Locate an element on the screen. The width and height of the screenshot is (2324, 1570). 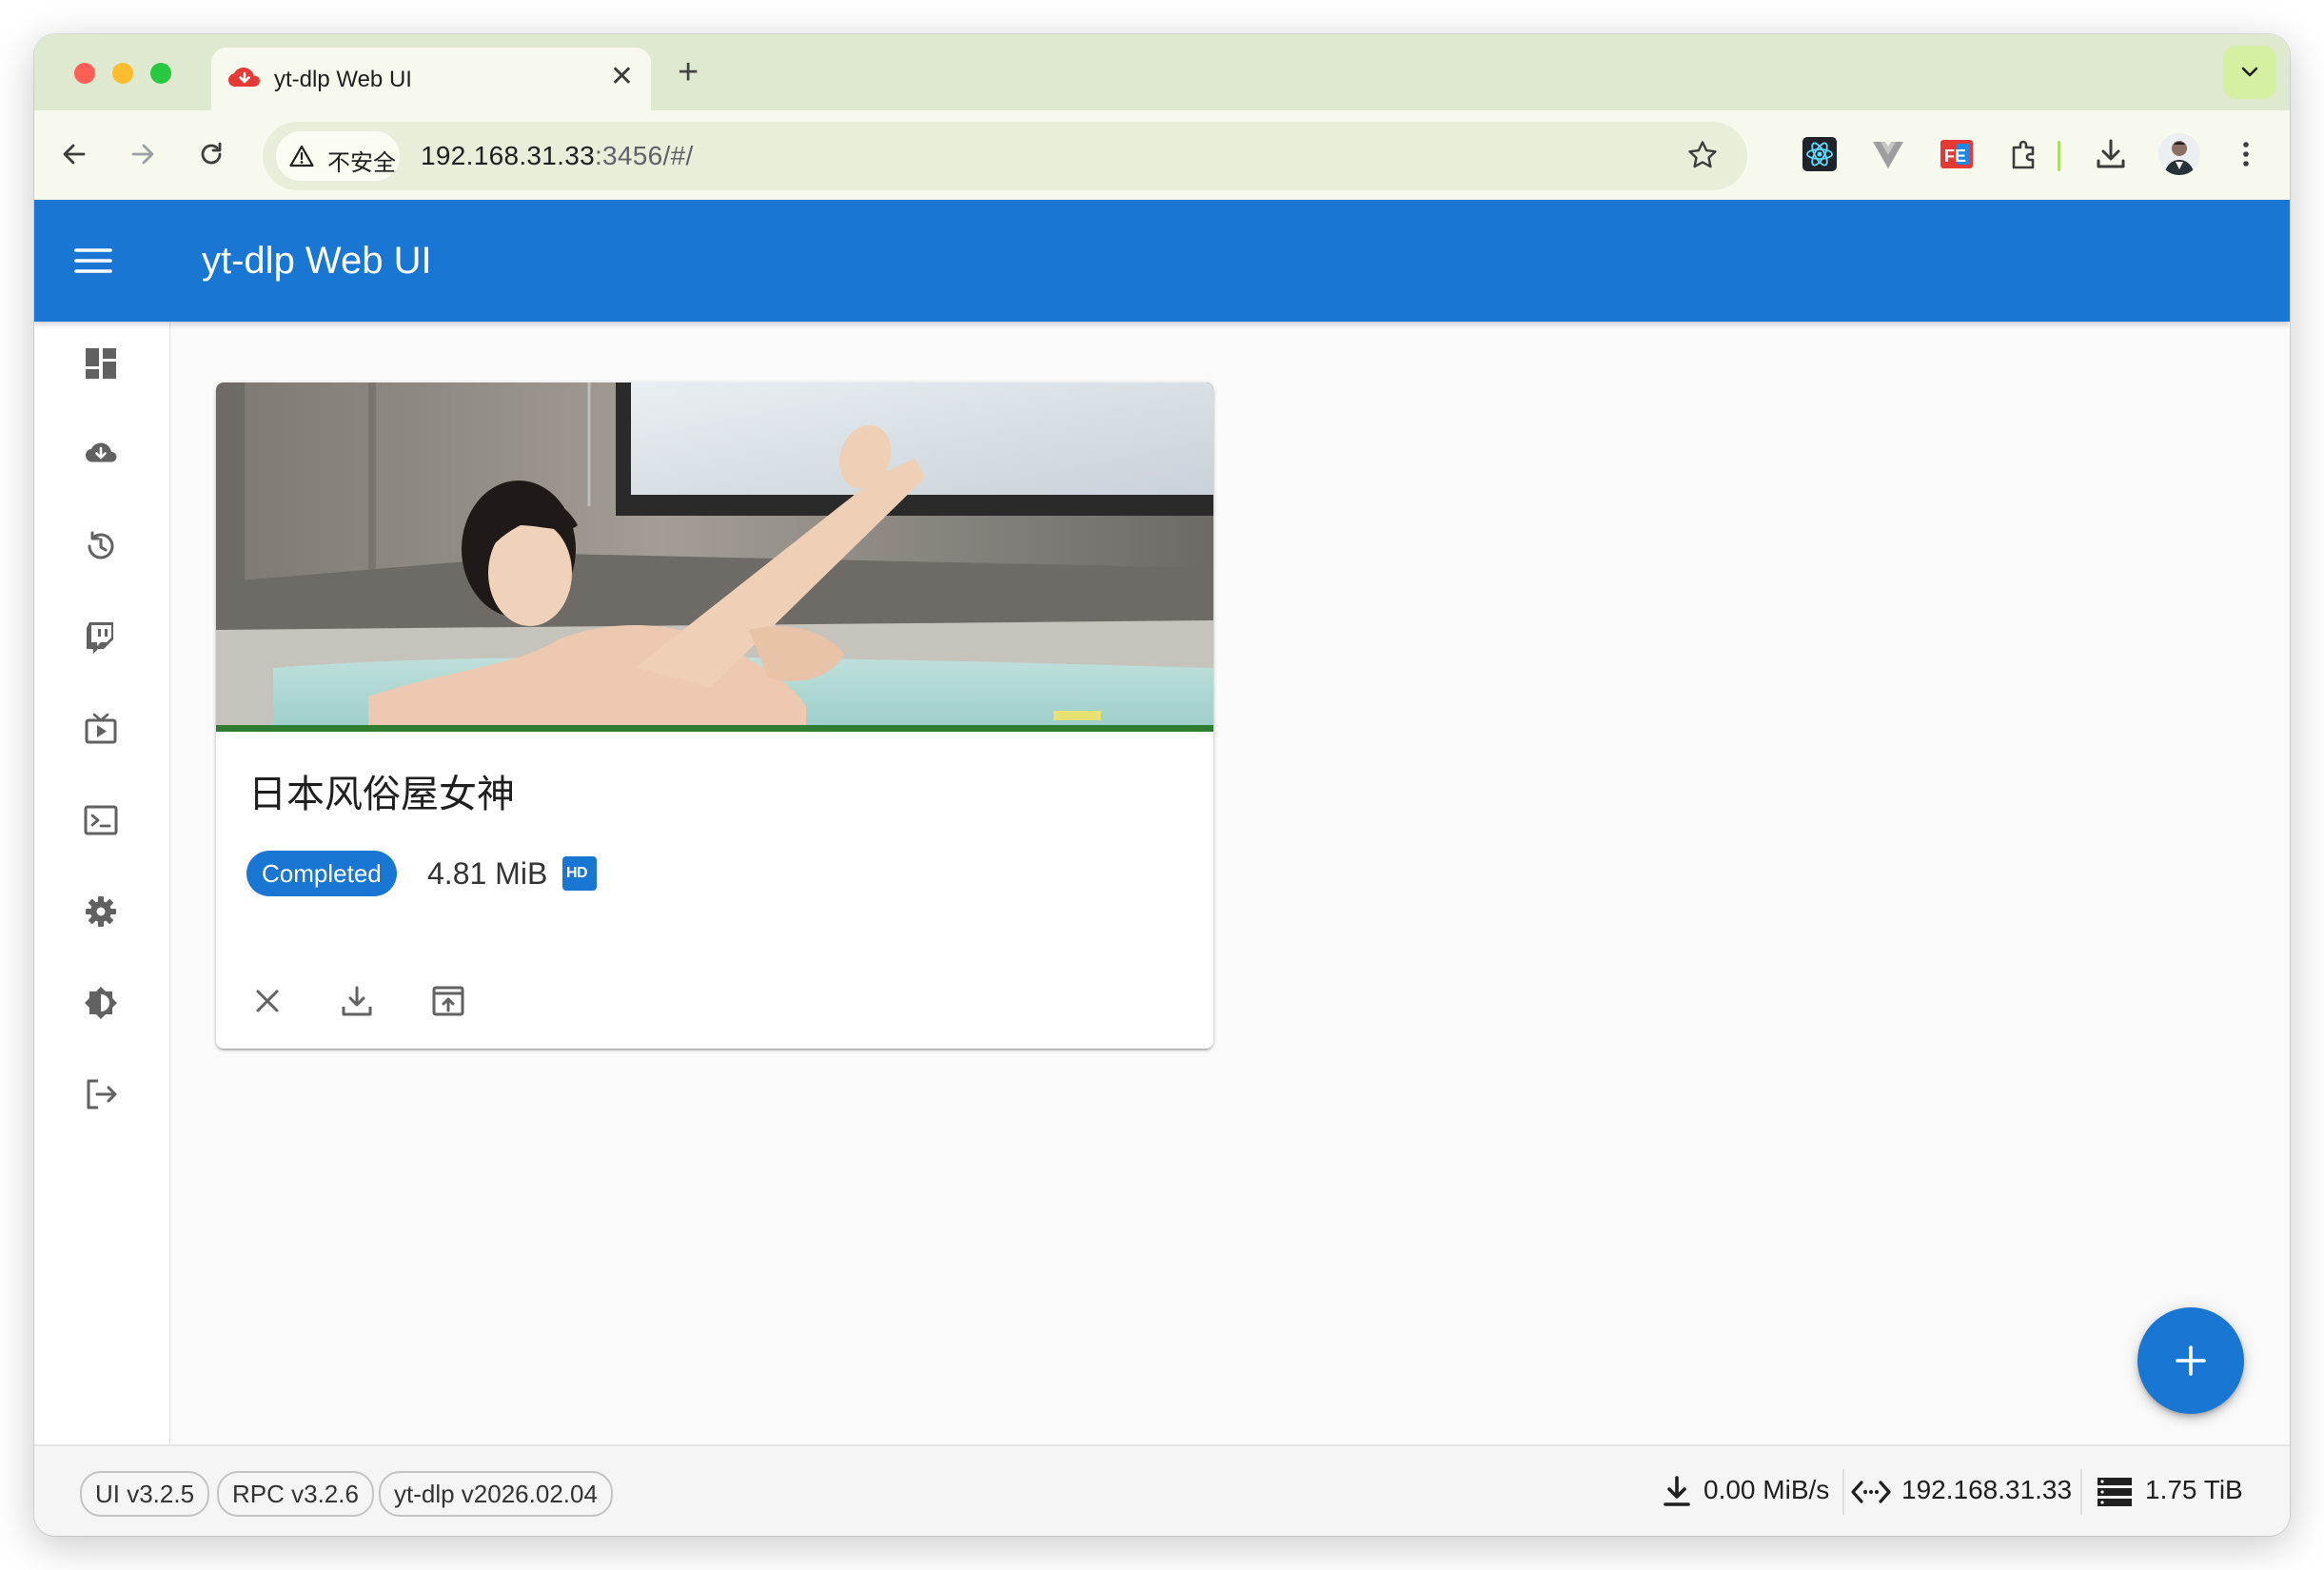
tab-close-icon: ✕ is located at coordinates (622, 77).